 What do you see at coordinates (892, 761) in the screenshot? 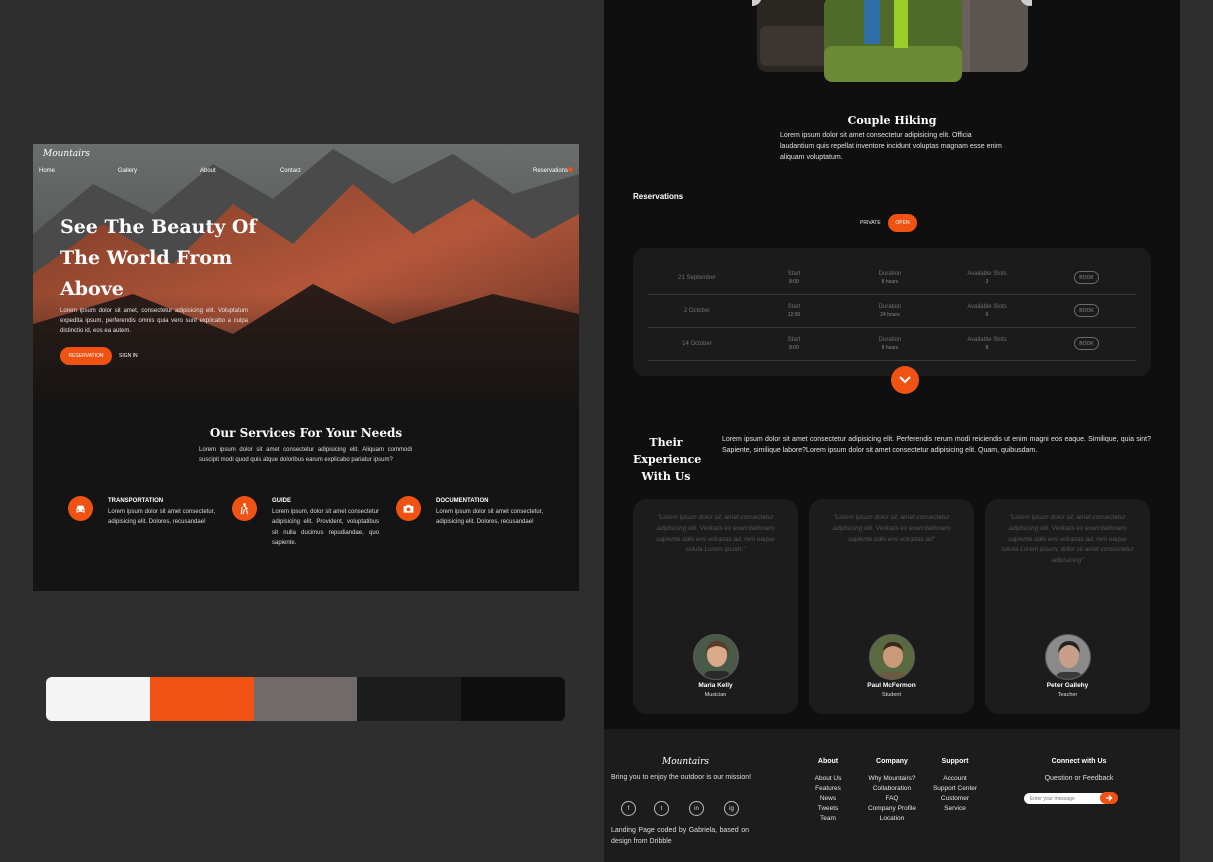
I see `footer-column-title: Company` at bounding box center [892, 761].